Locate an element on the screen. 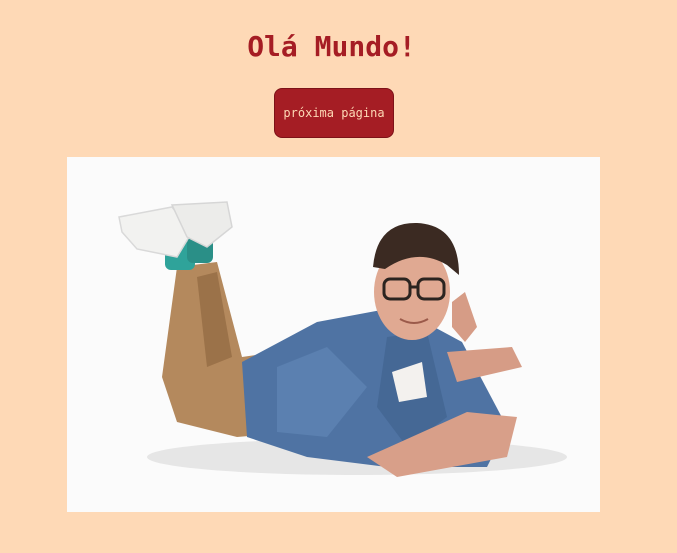  page-title: Olá Mundo! is located at coordinates (331, 46).